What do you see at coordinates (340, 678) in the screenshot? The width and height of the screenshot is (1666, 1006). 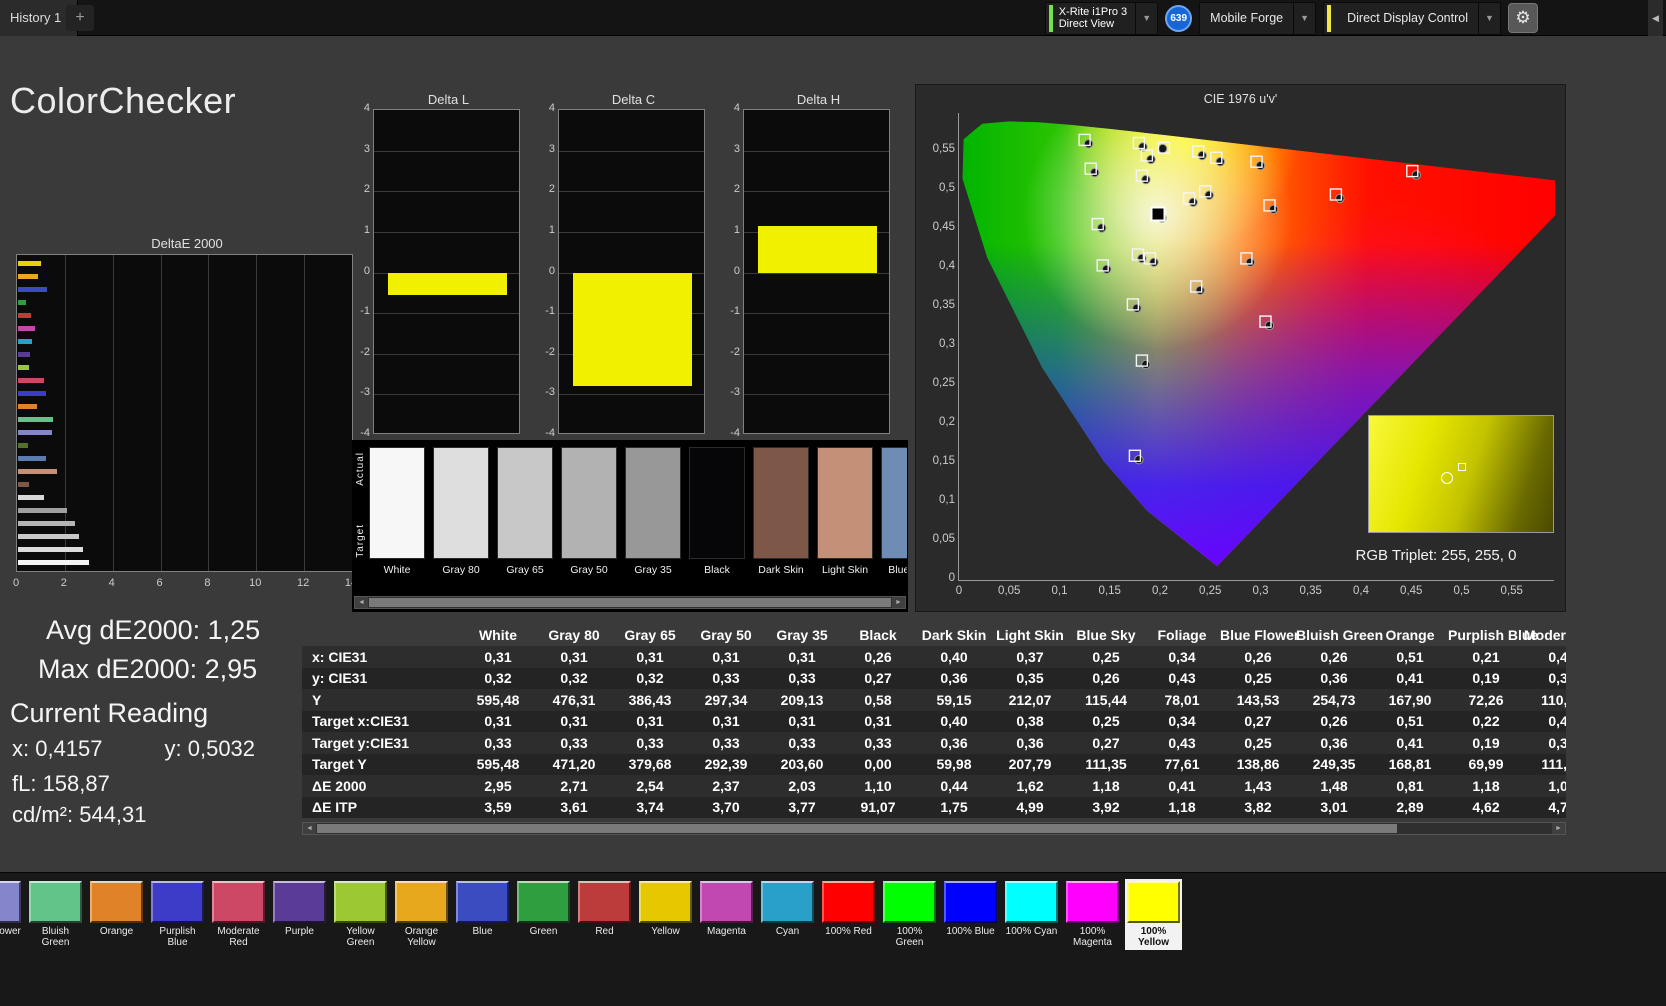 I see `row-label: y: CIE31` at bounding box center [340, 678].